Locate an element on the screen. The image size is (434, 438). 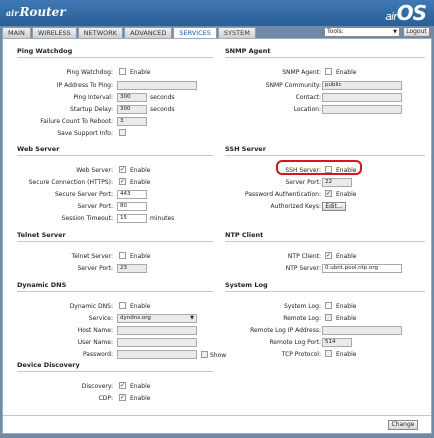
remote-log-label: Remote Log: is located at coordinates (302, 318).